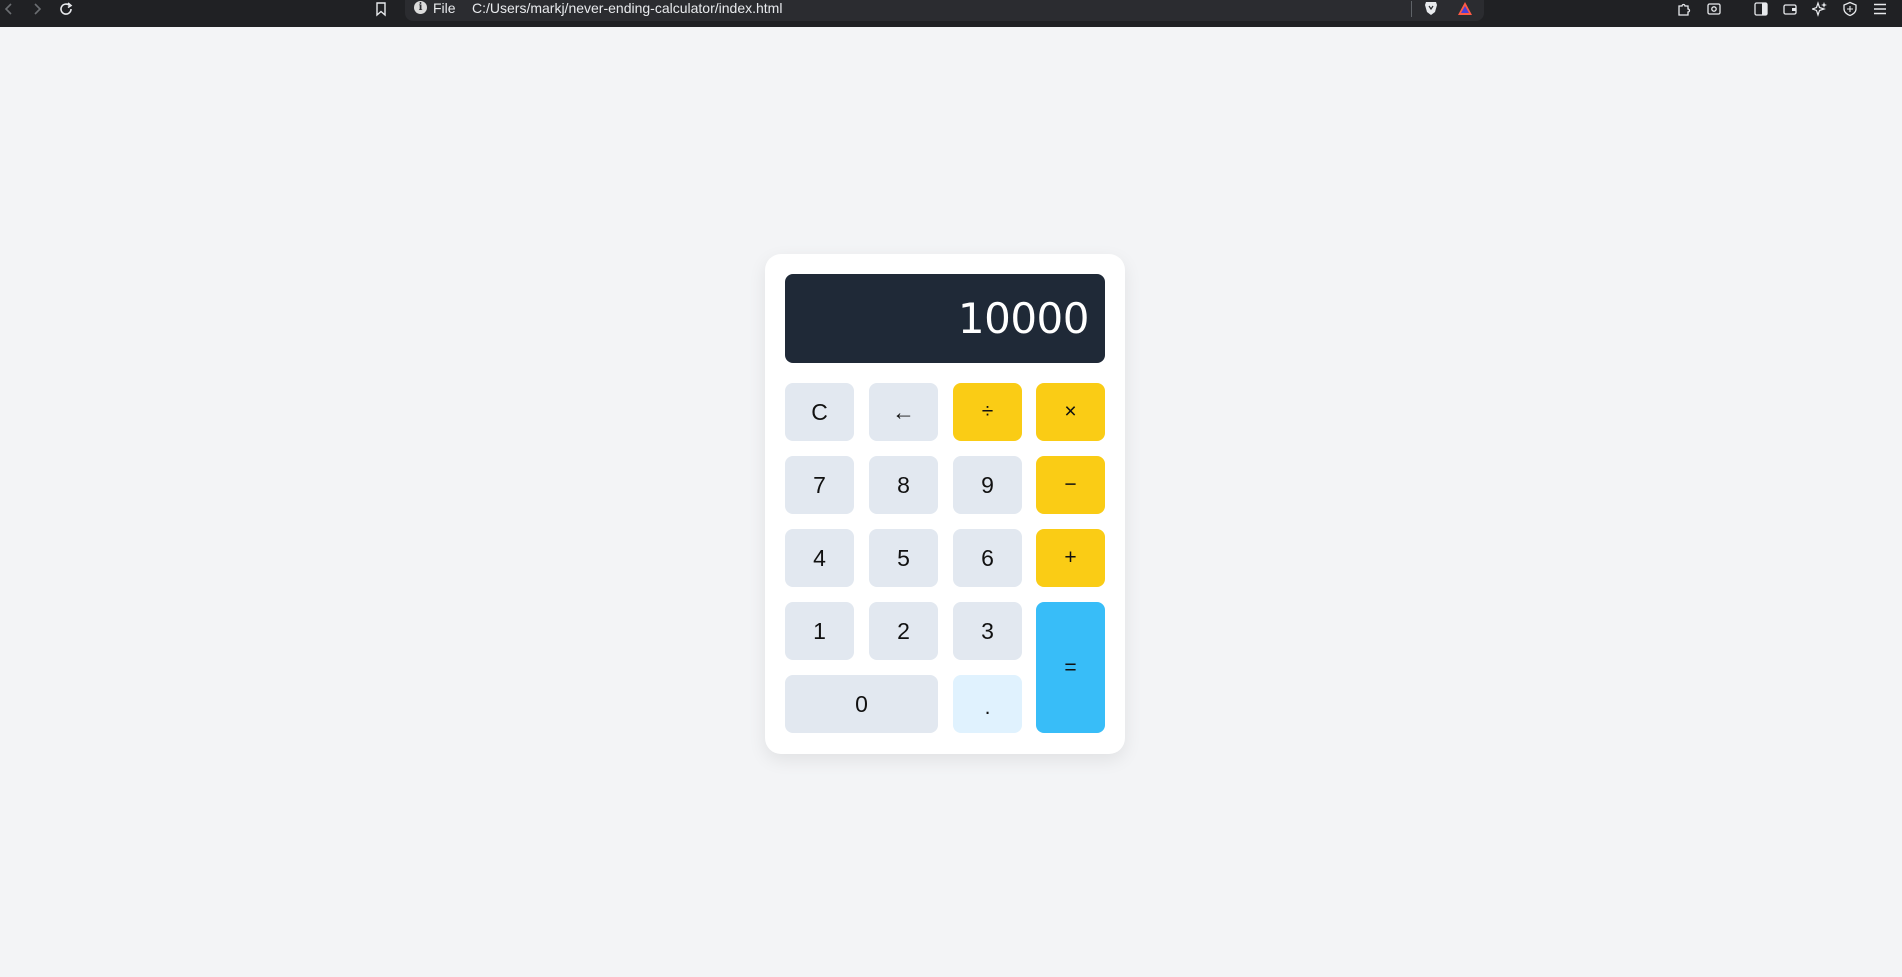 The image size is (1902, 977). I want to click on brave-rewards-icon, so click(1465, 8).